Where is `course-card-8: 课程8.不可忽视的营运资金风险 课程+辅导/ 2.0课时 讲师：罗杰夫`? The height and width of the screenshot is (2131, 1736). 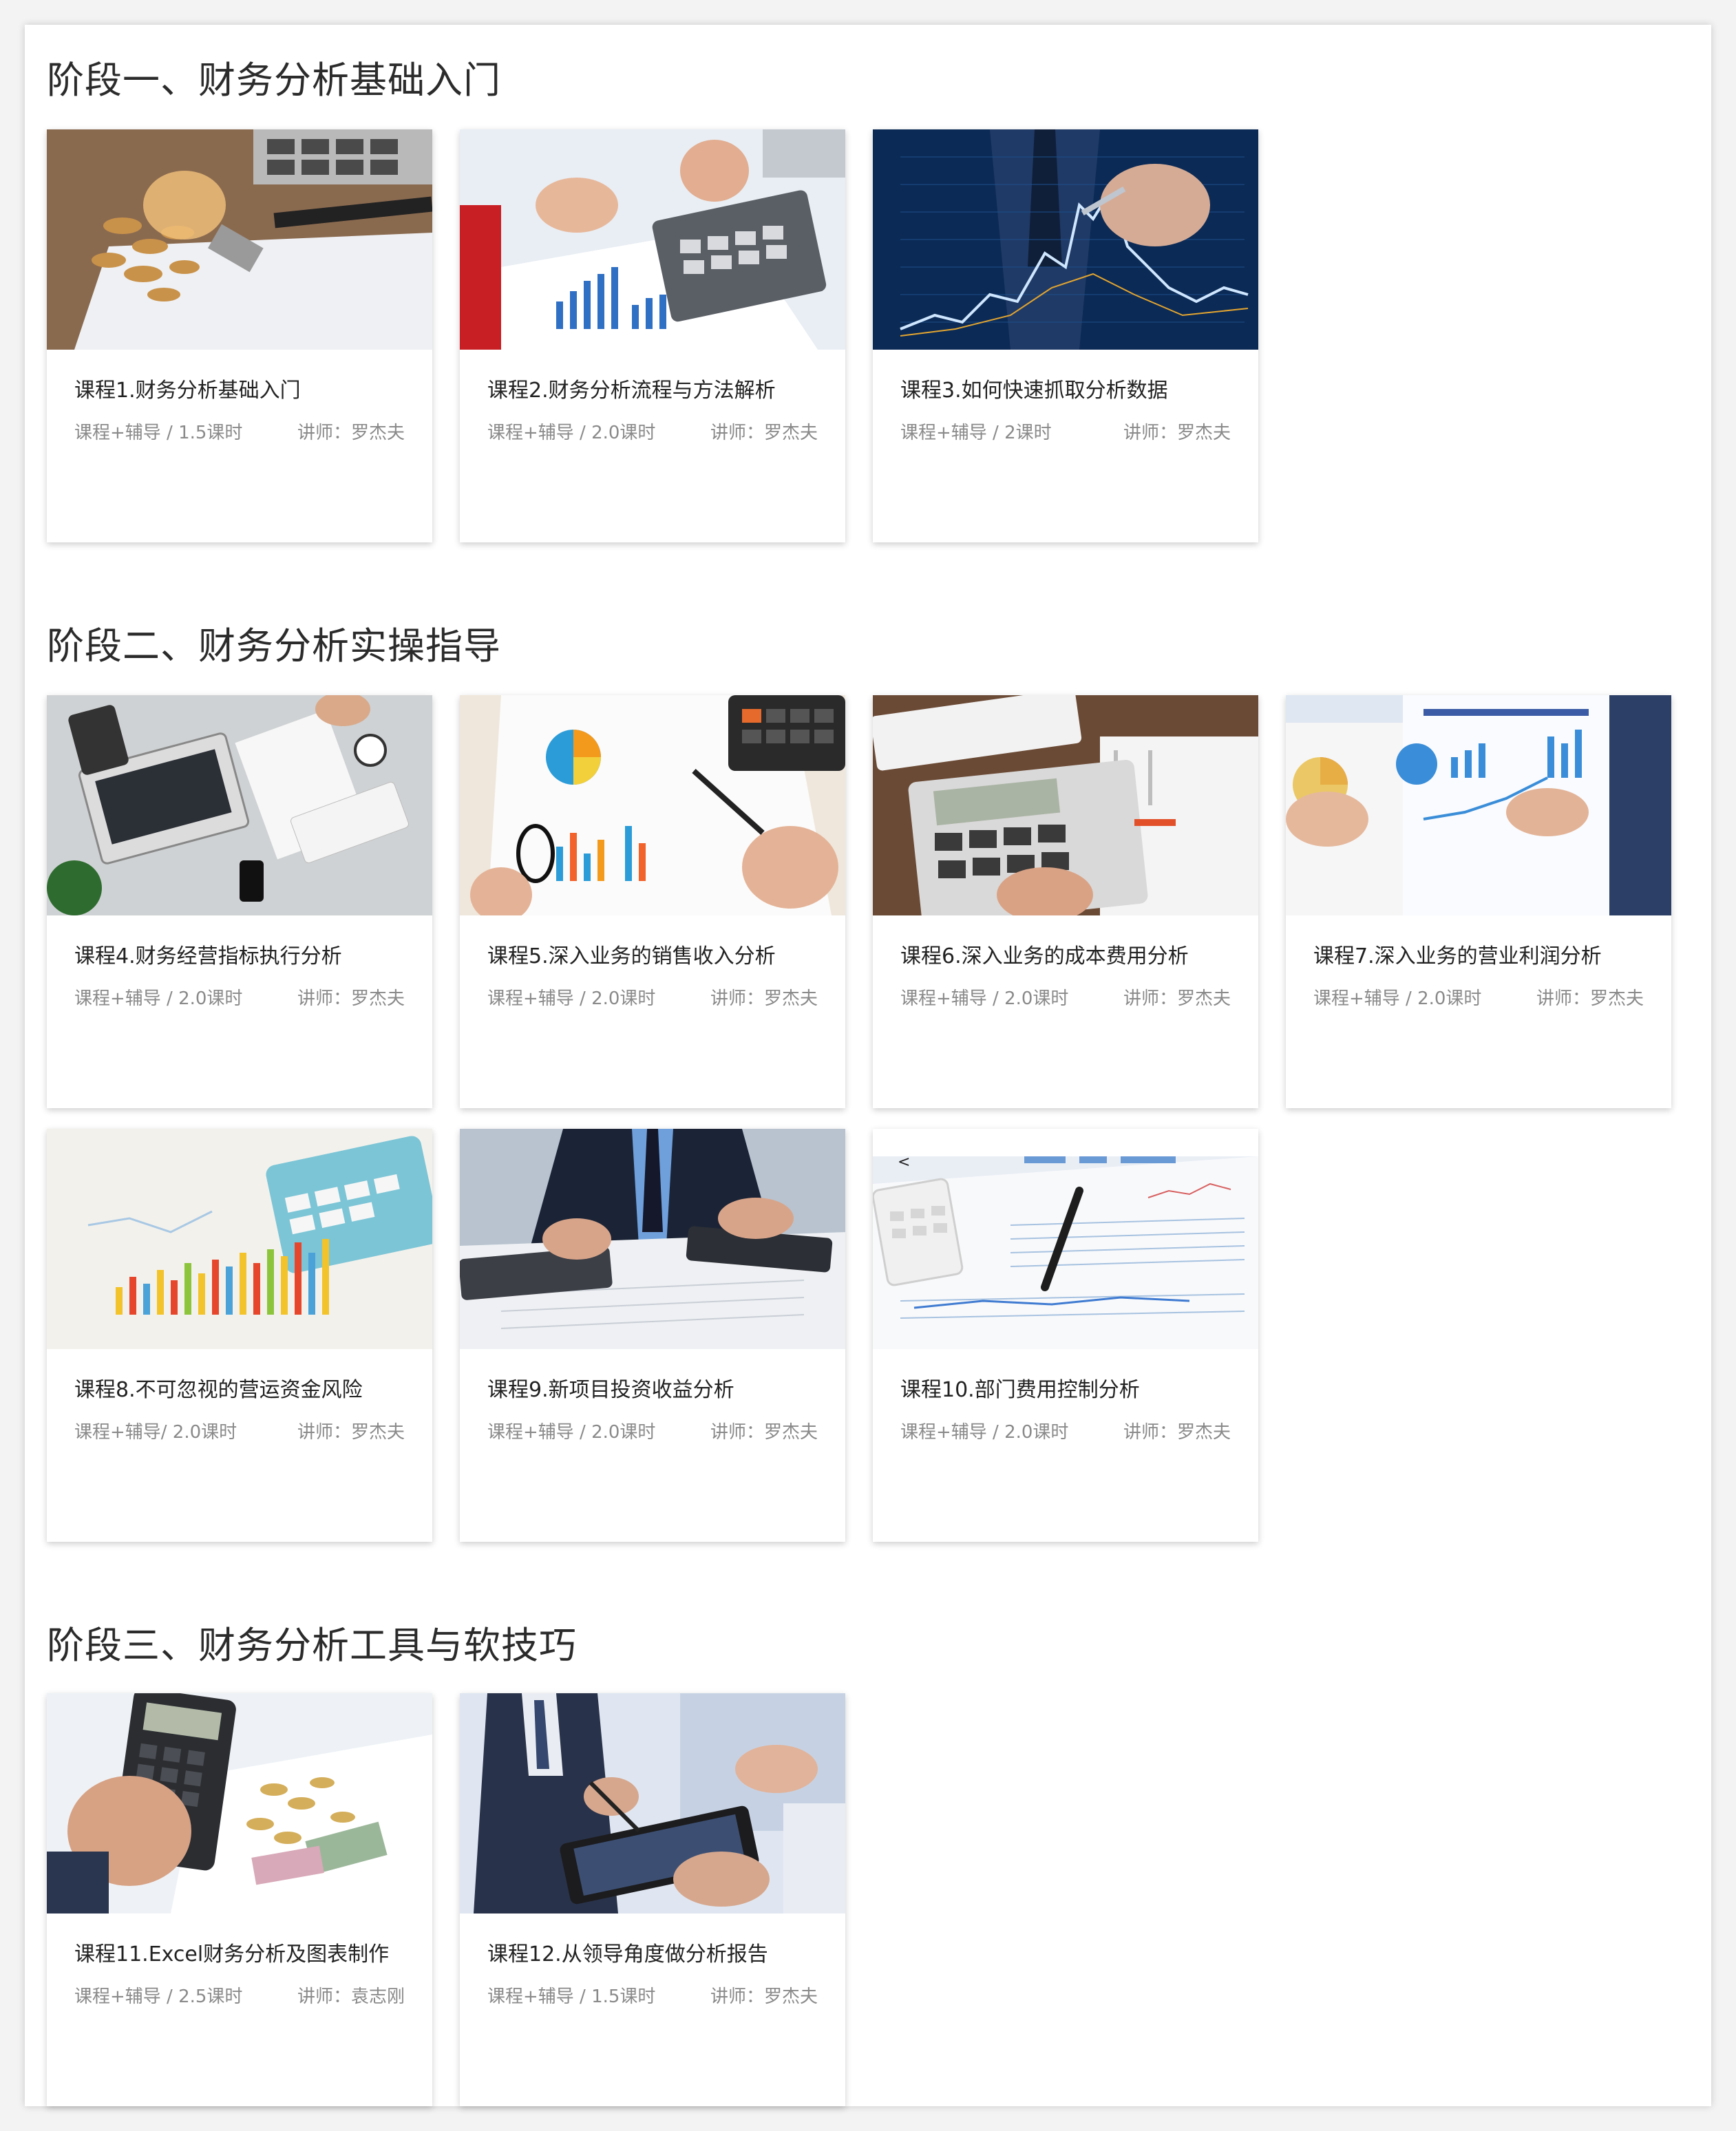
course-card-8: 课程8.不可忽视的营运资金风险 课程+辅导/ 2.0课时 讲师：罗杰夫 is located at coordinates (239, 1335).